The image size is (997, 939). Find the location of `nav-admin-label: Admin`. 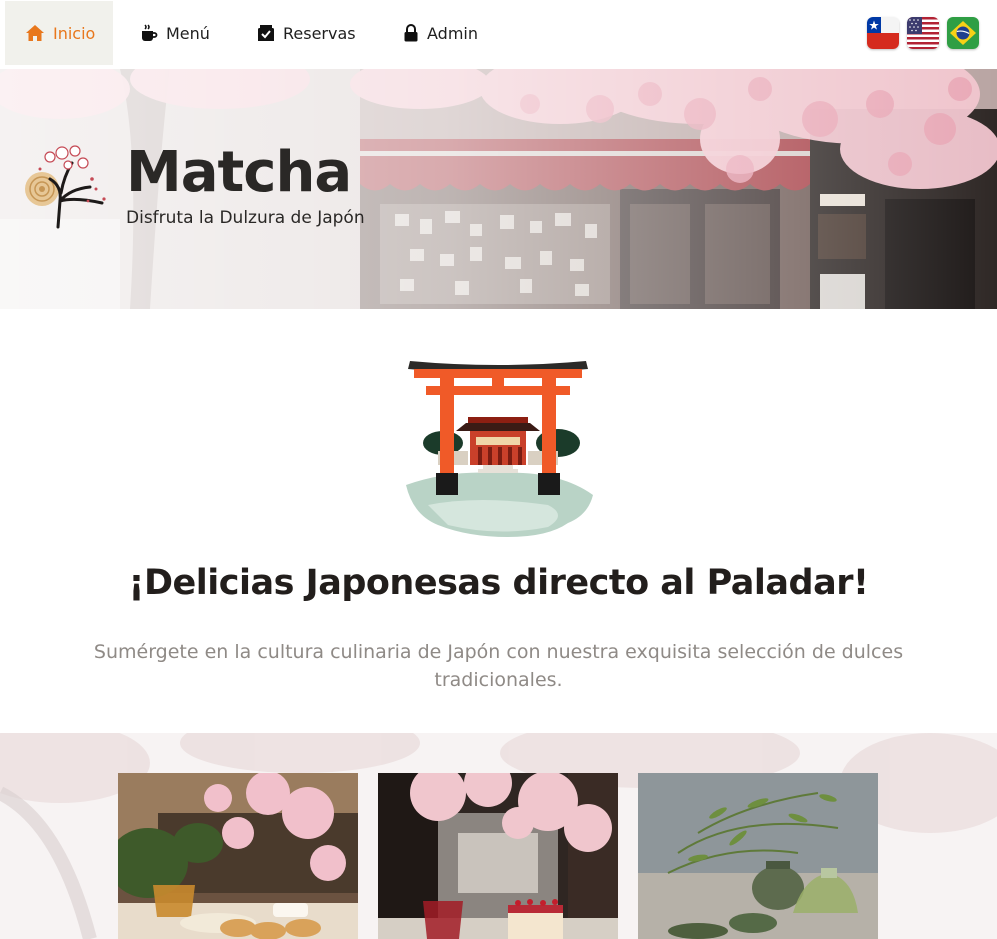

nav-admin-label: Admin is located at coordinates (452, 33).